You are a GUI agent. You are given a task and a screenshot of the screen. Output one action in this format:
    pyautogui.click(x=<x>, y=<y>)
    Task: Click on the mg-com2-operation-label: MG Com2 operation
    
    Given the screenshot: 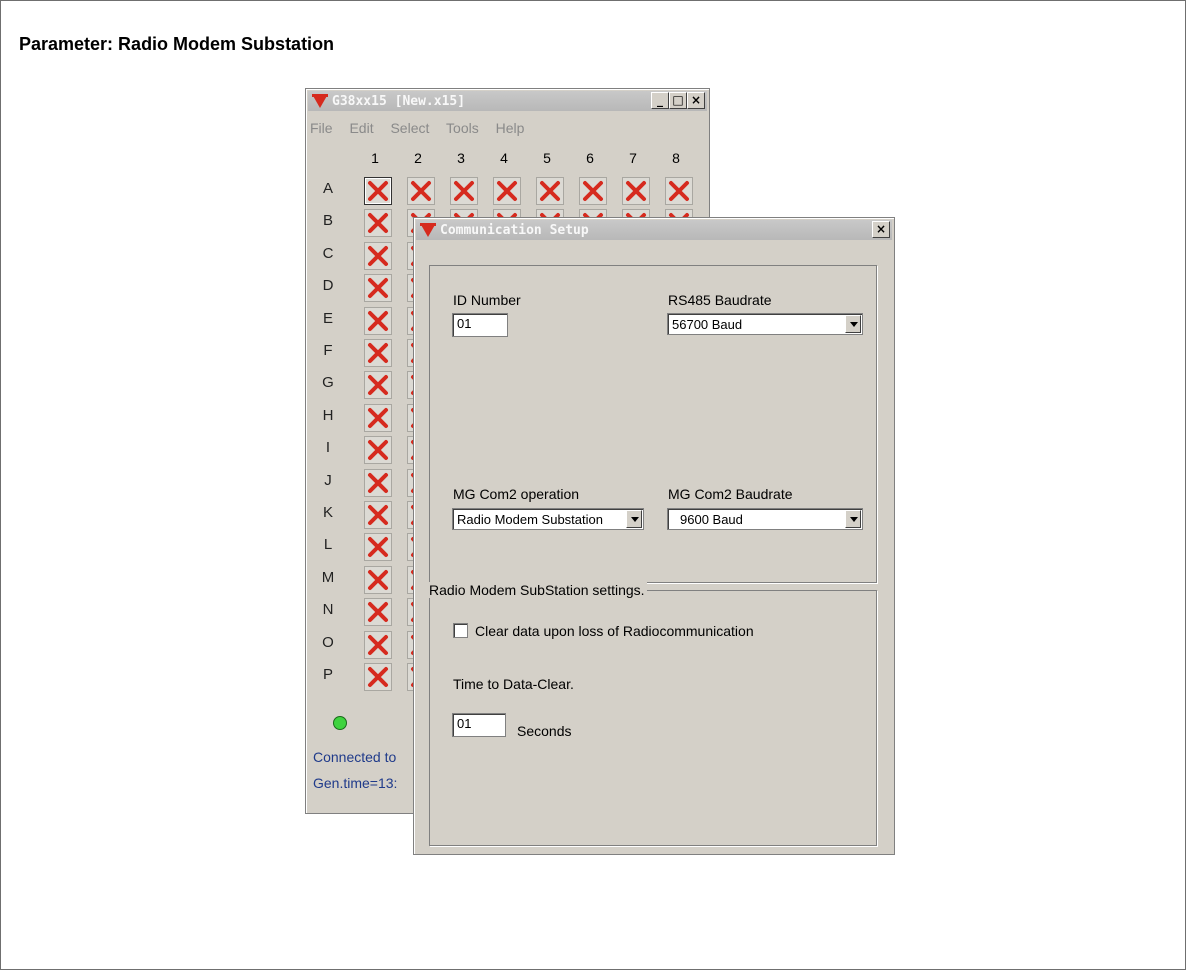 What is the action you would take?
    pyautogui.click(x=516, y=494)
    